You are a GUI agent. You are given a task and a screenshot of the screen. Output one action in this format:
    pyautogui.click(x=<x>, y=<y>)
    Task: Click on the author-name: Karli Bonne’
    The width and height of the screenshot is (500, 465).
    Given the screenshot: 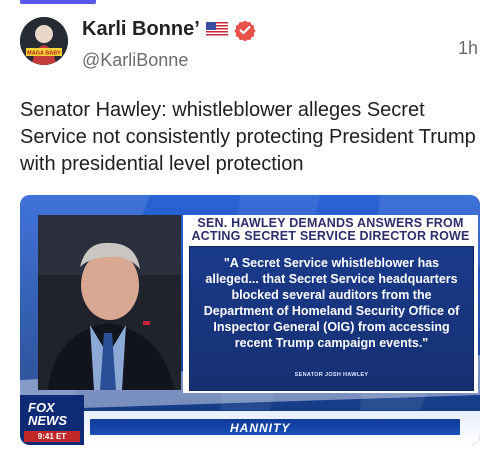 What is the action you would take?
    pyautogui.click(x=141, y=29)
    